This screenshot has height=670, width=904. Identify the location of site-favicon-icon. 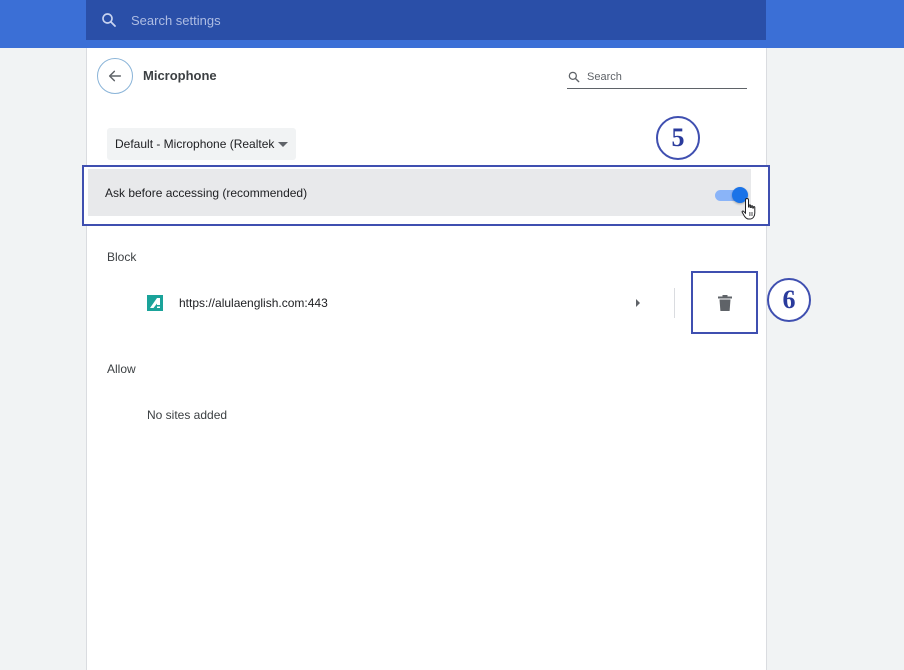
(155, 303).